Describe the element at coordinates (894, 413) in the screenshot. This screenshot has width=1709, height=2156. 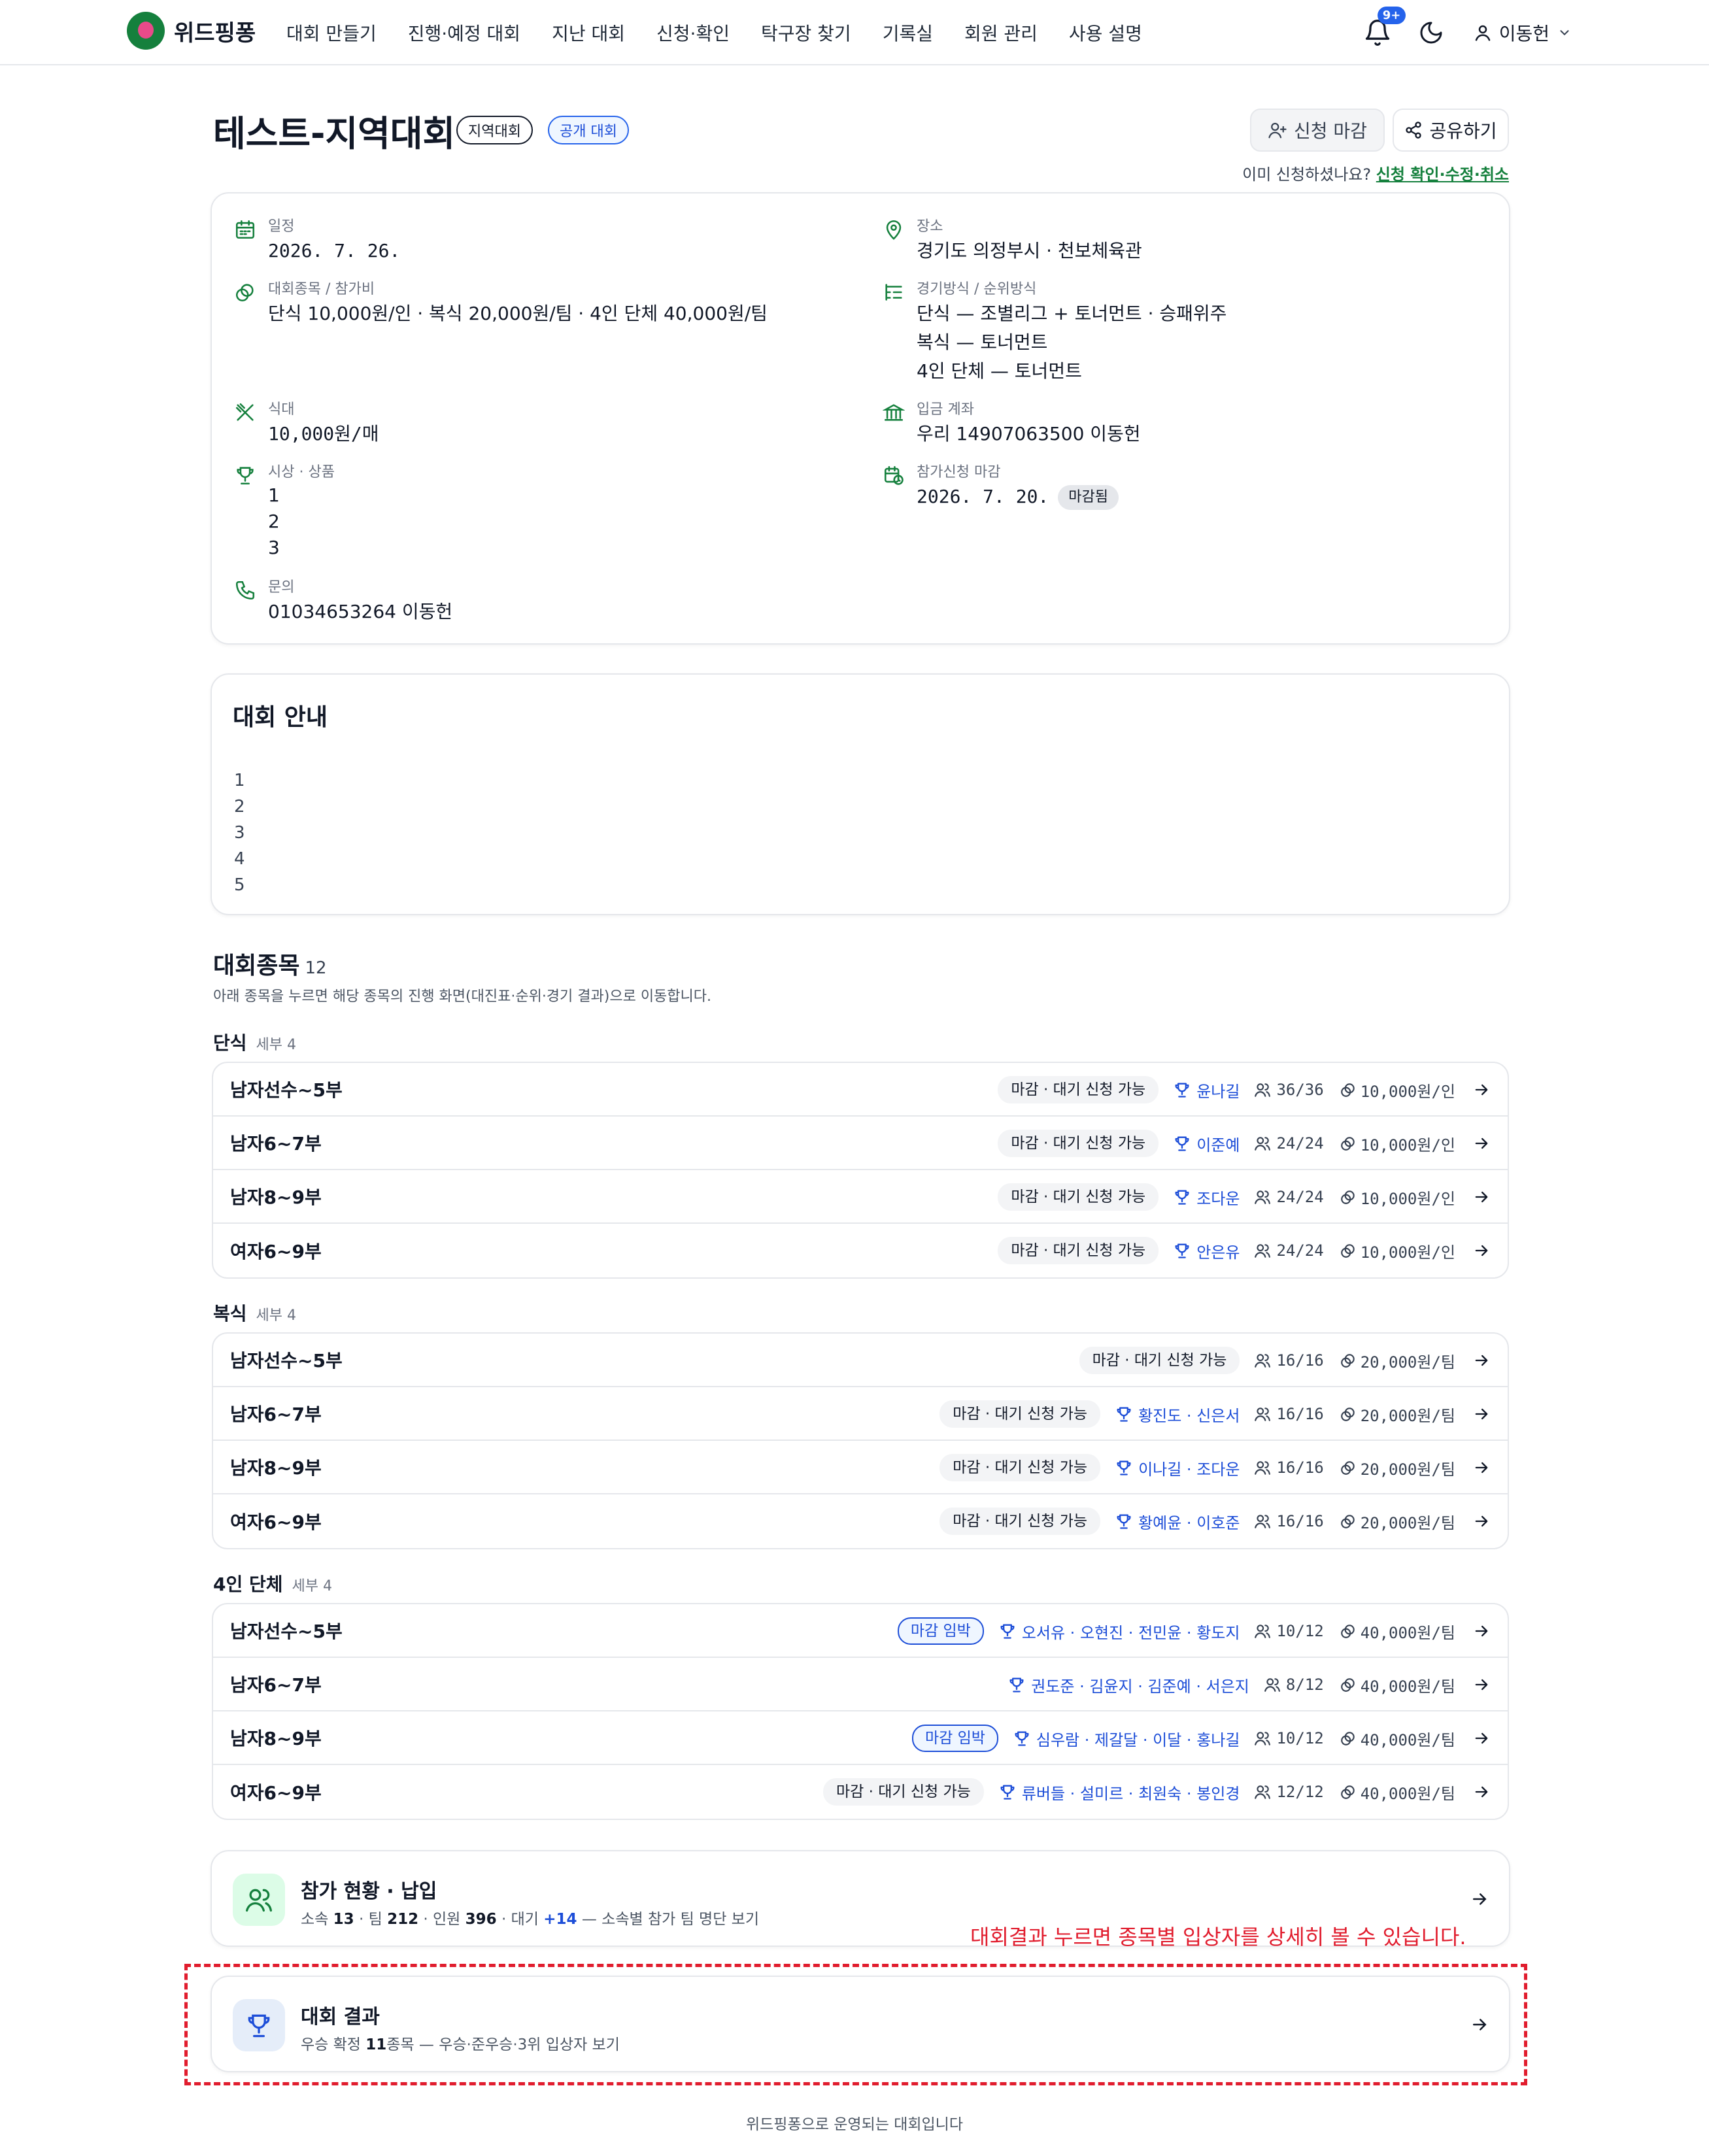
I see `bank-icon` at that location.